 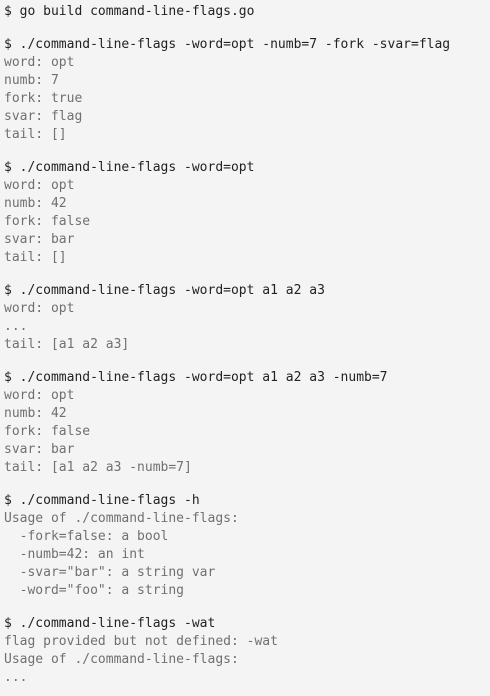 I want to click on command-line: $ ./command-line-flags -word=opt, so click(x=245, y=168).